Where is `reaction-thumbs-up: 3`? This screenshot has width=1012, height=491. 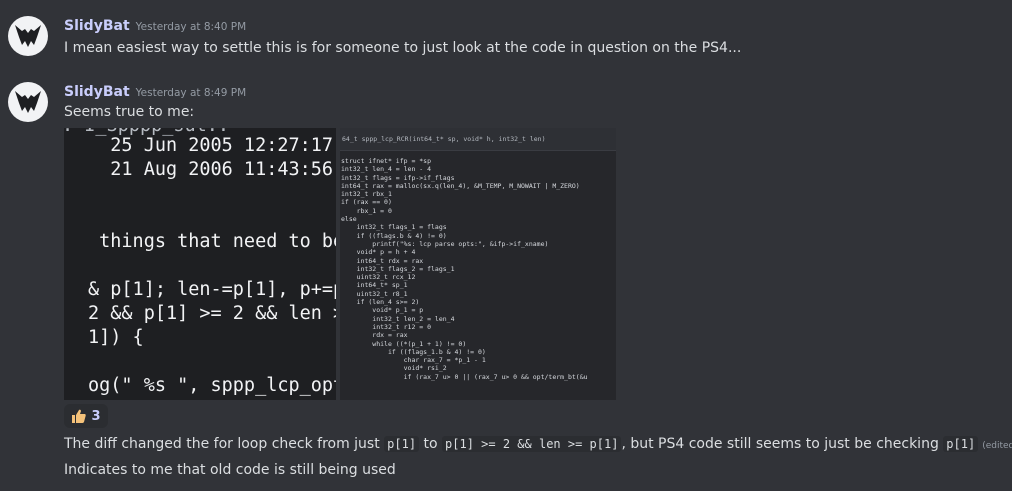
reaction-thumbs-up: 3 is located at coordinates (86, 416).